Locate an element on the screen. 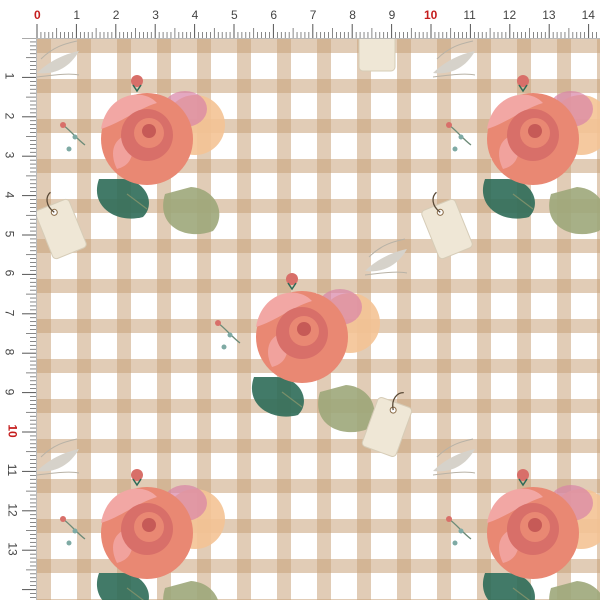 The image size is (600, 600). top-ruler-label: 10 is located at coordinates (431, 15).